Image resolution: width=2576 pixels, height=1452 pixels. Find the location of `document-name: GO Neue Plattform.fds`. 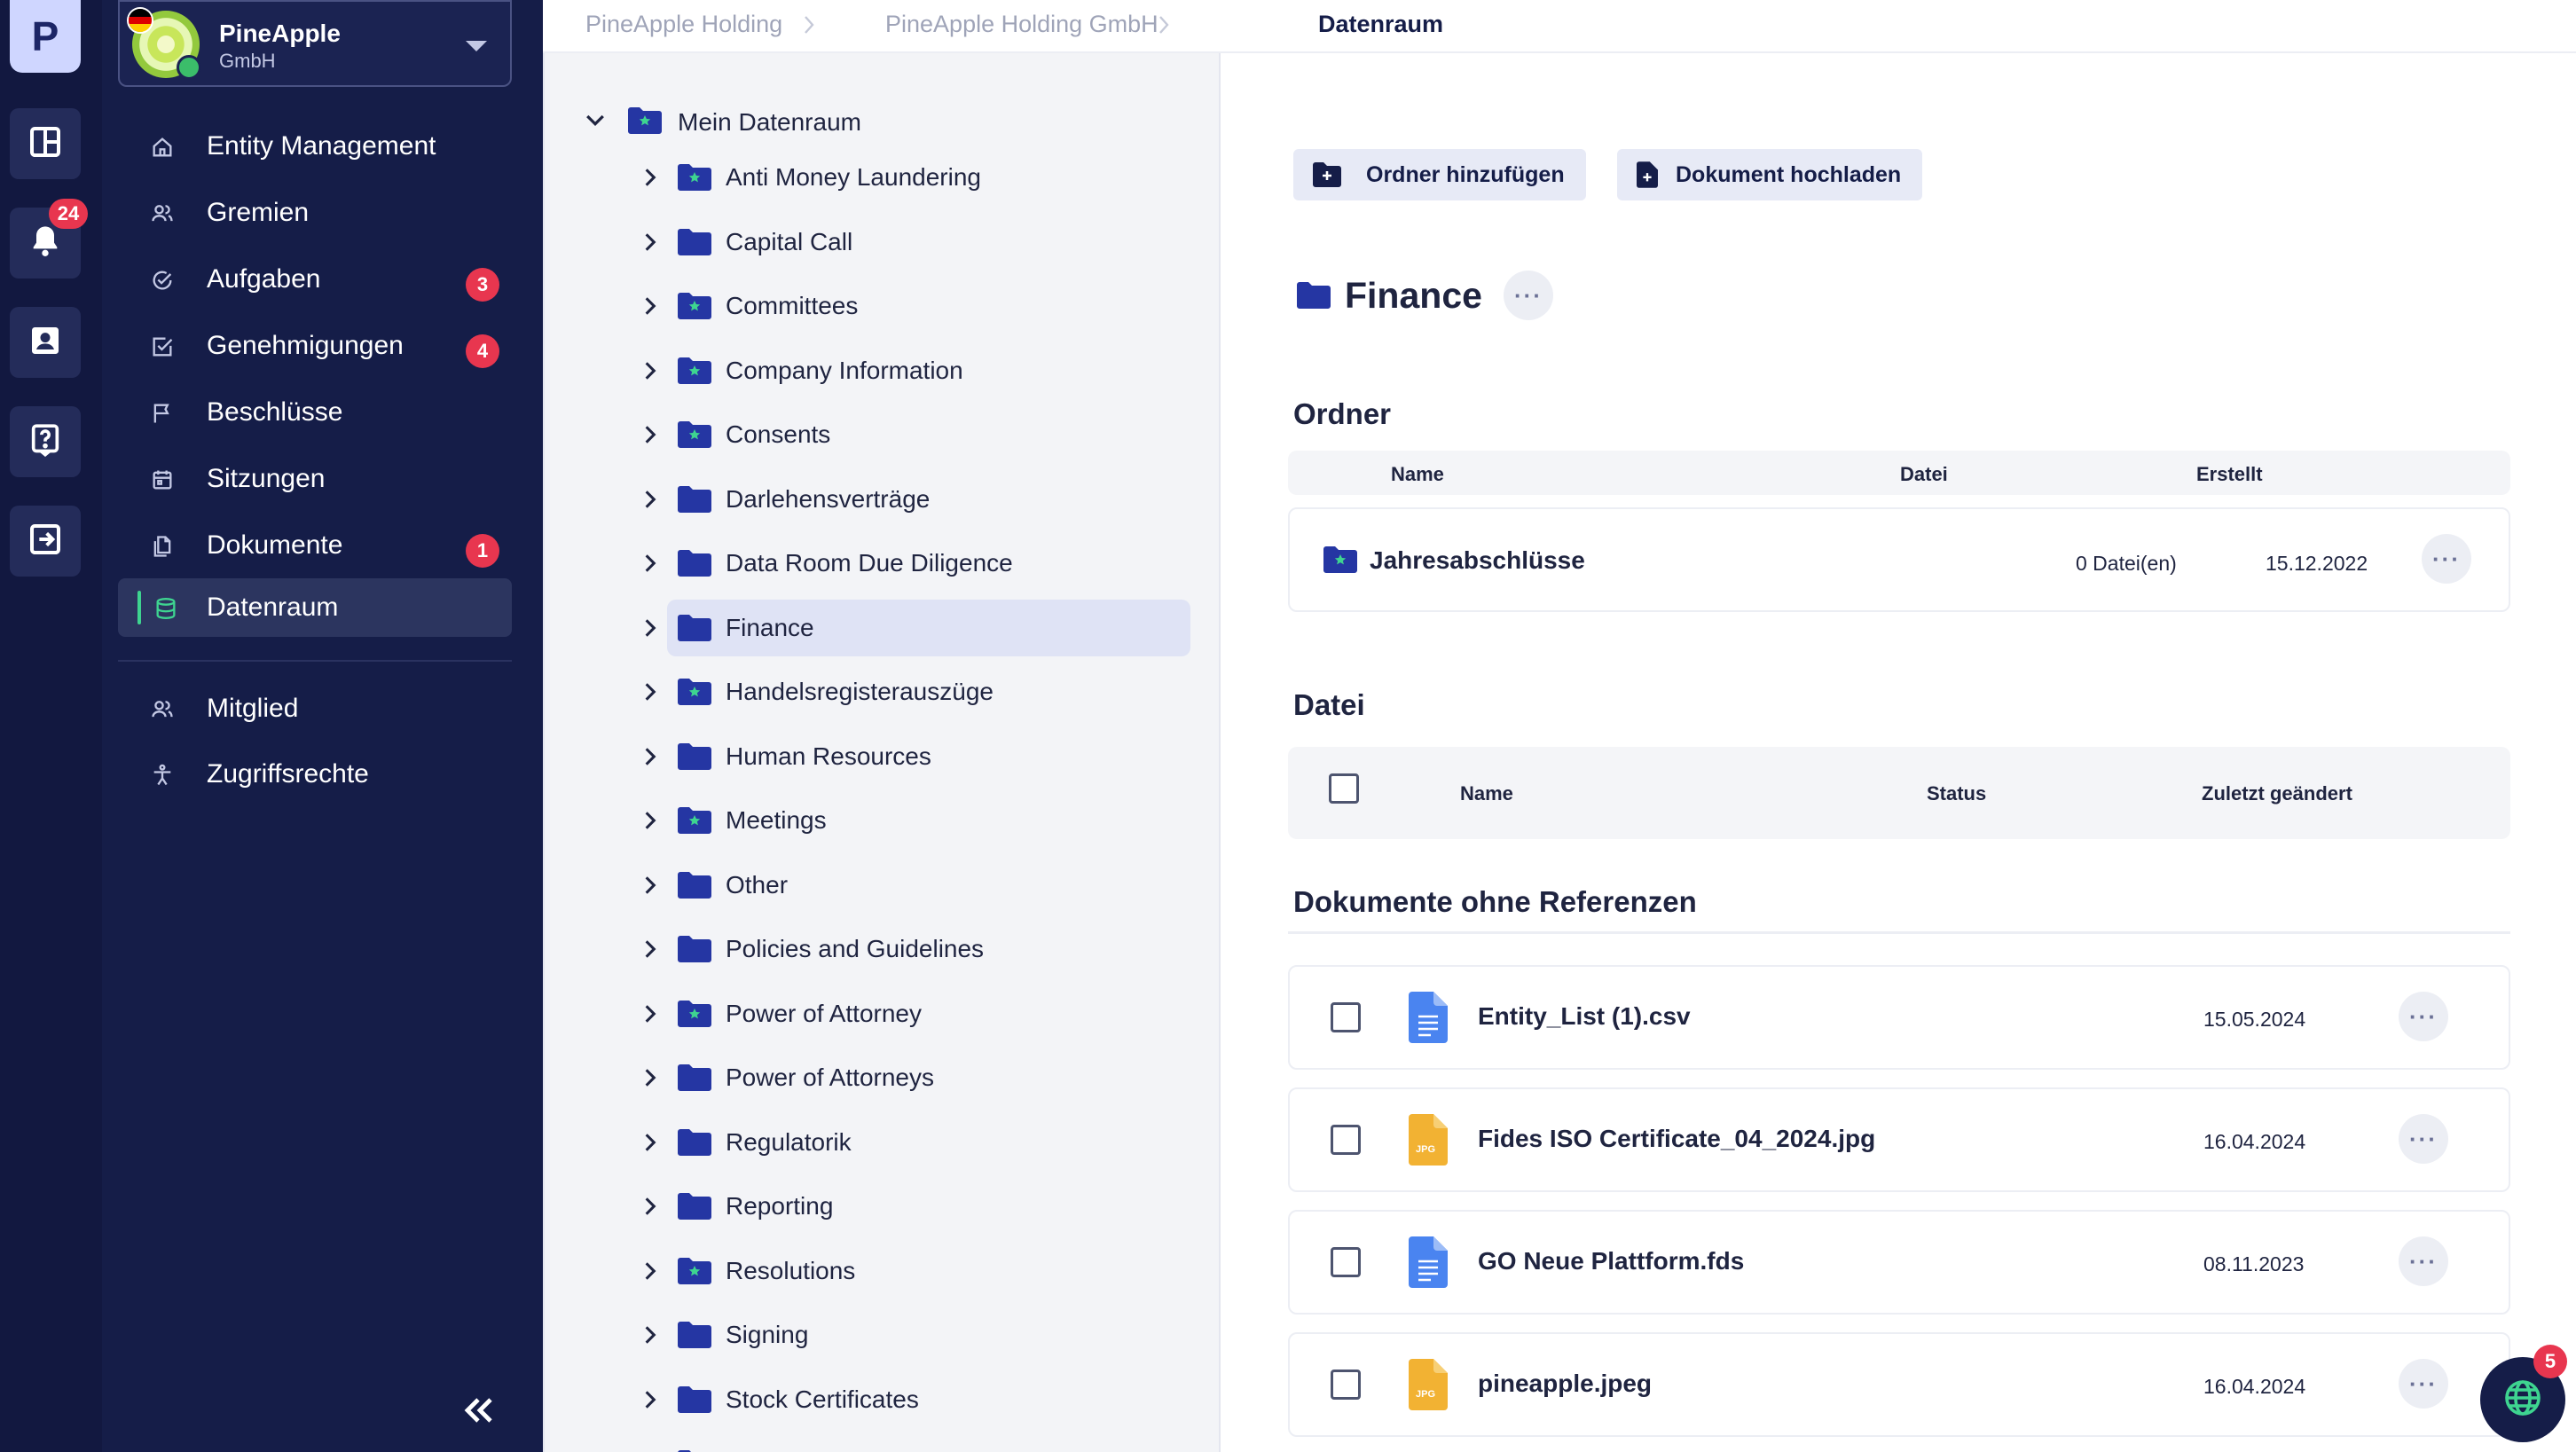

document-name: GO Neue Plattform.fds is located at coordinates (1611, 1261).